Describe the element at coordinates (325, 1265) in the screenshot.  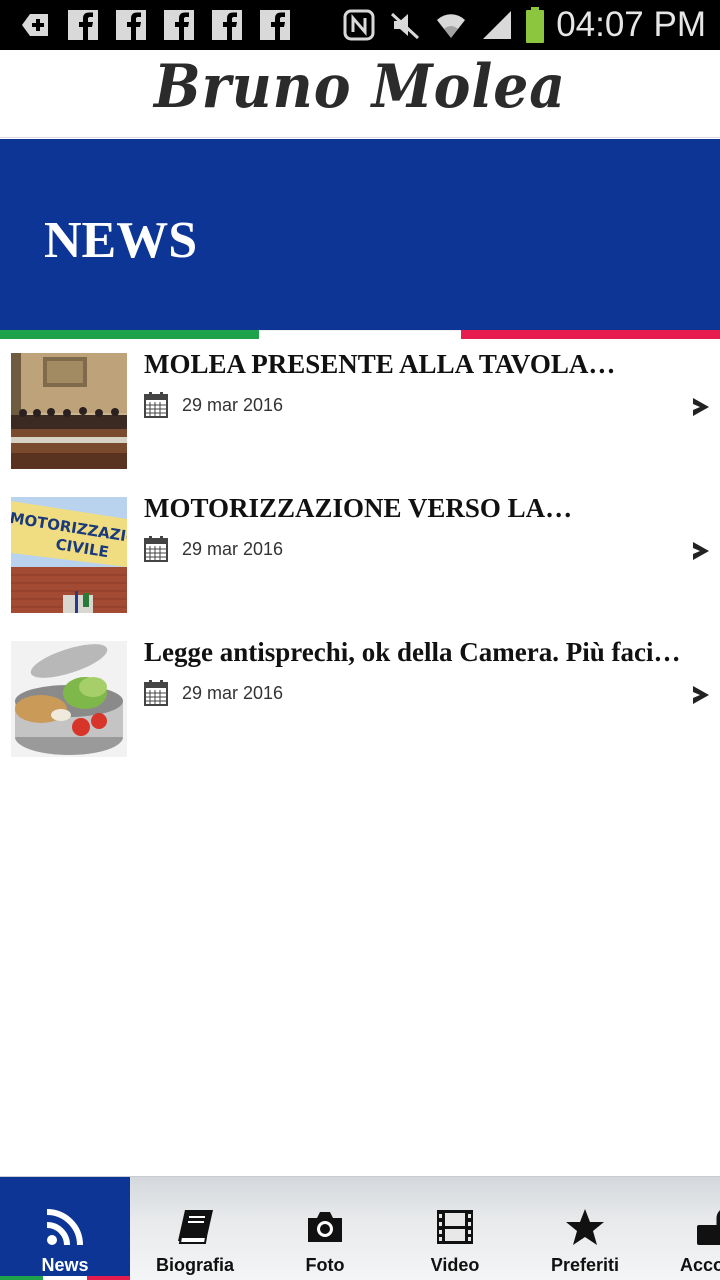
I see `tab-label: Foto` at that location.